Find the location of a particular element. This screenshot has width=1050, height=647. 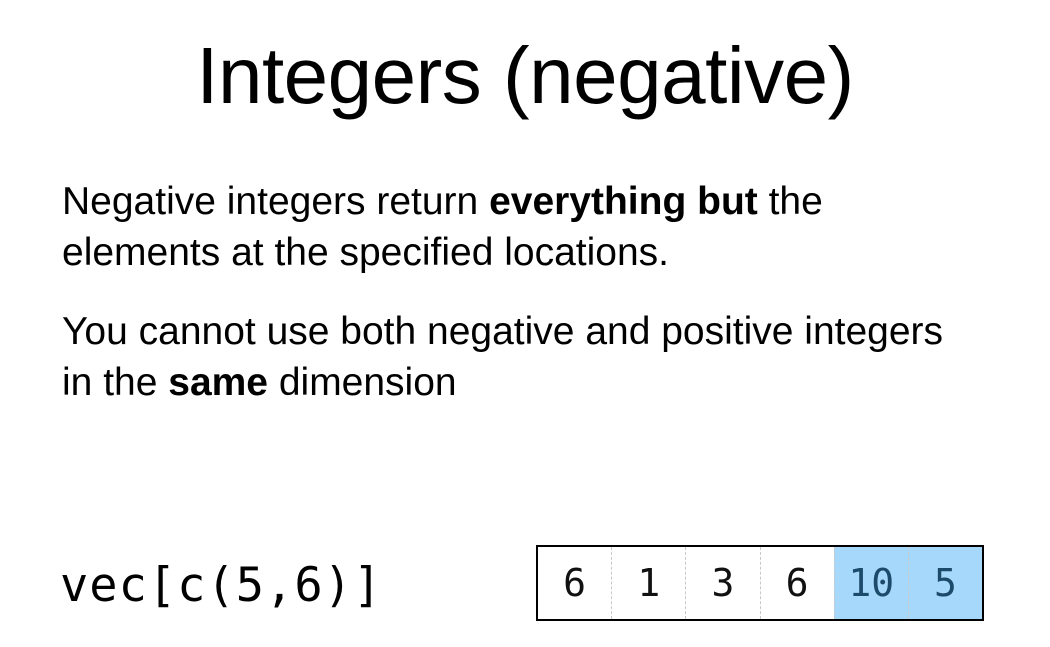

emphasis-text: same is located at coordinates (218, 382).